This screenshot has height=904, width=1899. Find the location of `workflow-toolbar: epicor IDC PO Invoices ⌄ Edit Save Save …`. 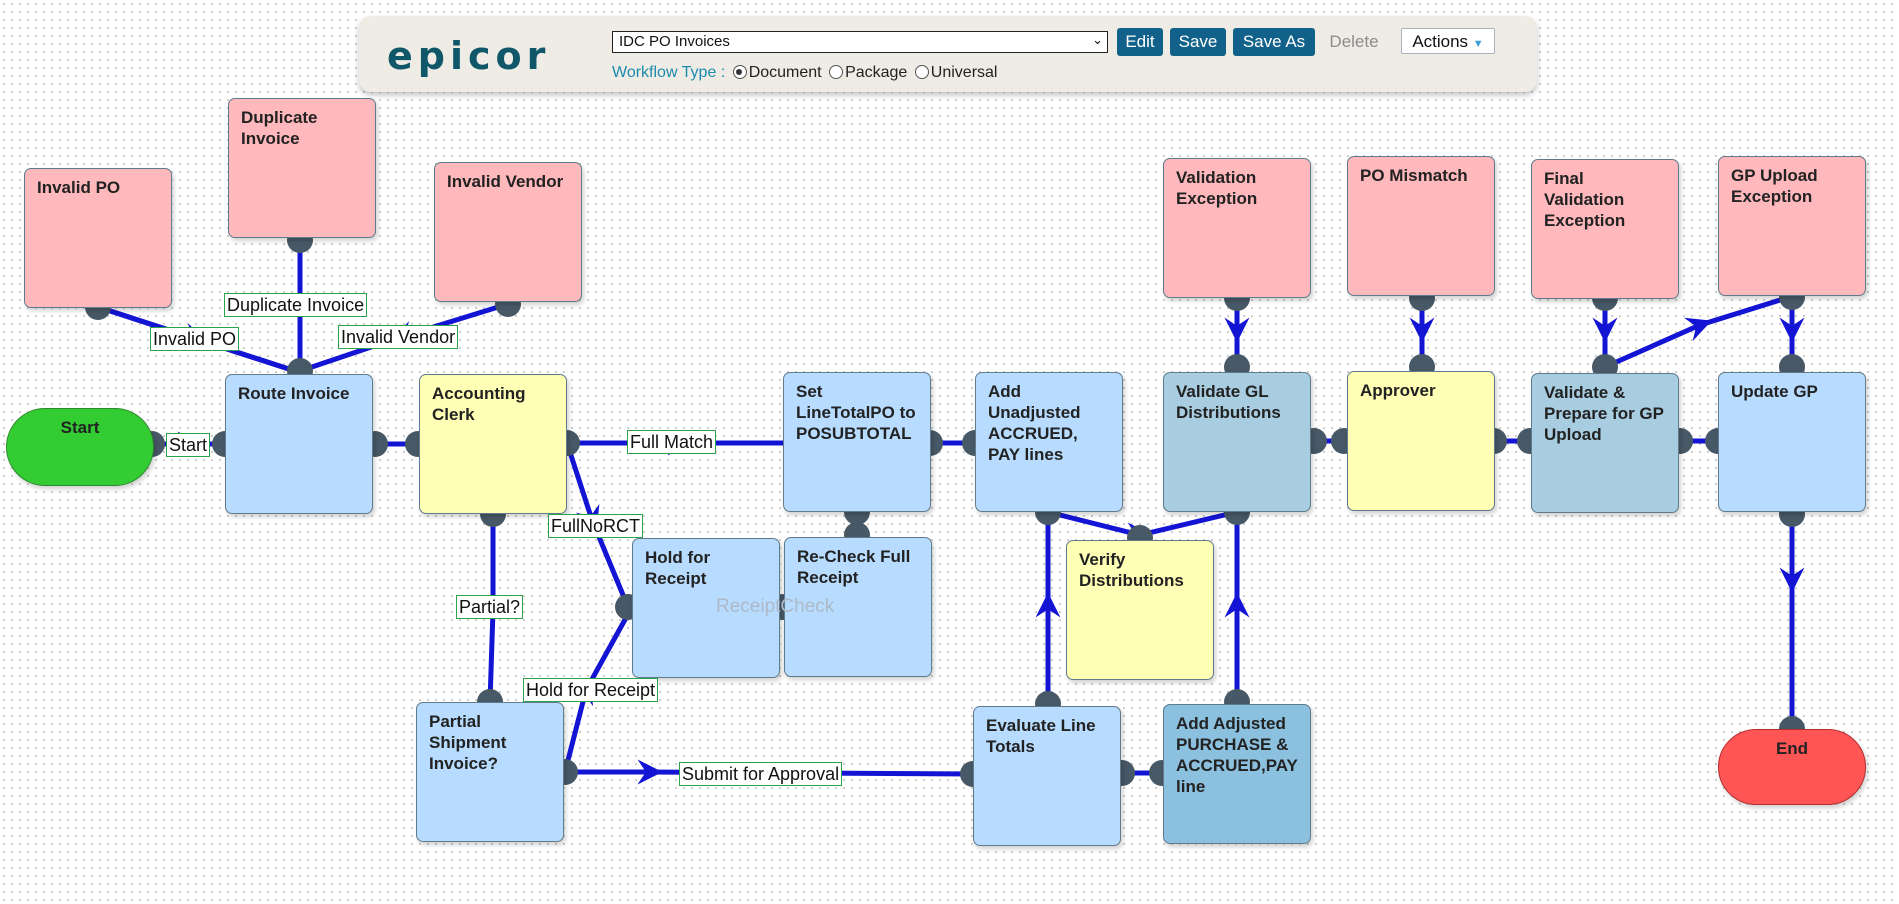

workflow-toolbar: epicor IDC PO Invoices ⌄ Edit Save Save … is located at coordinates (948, 54).